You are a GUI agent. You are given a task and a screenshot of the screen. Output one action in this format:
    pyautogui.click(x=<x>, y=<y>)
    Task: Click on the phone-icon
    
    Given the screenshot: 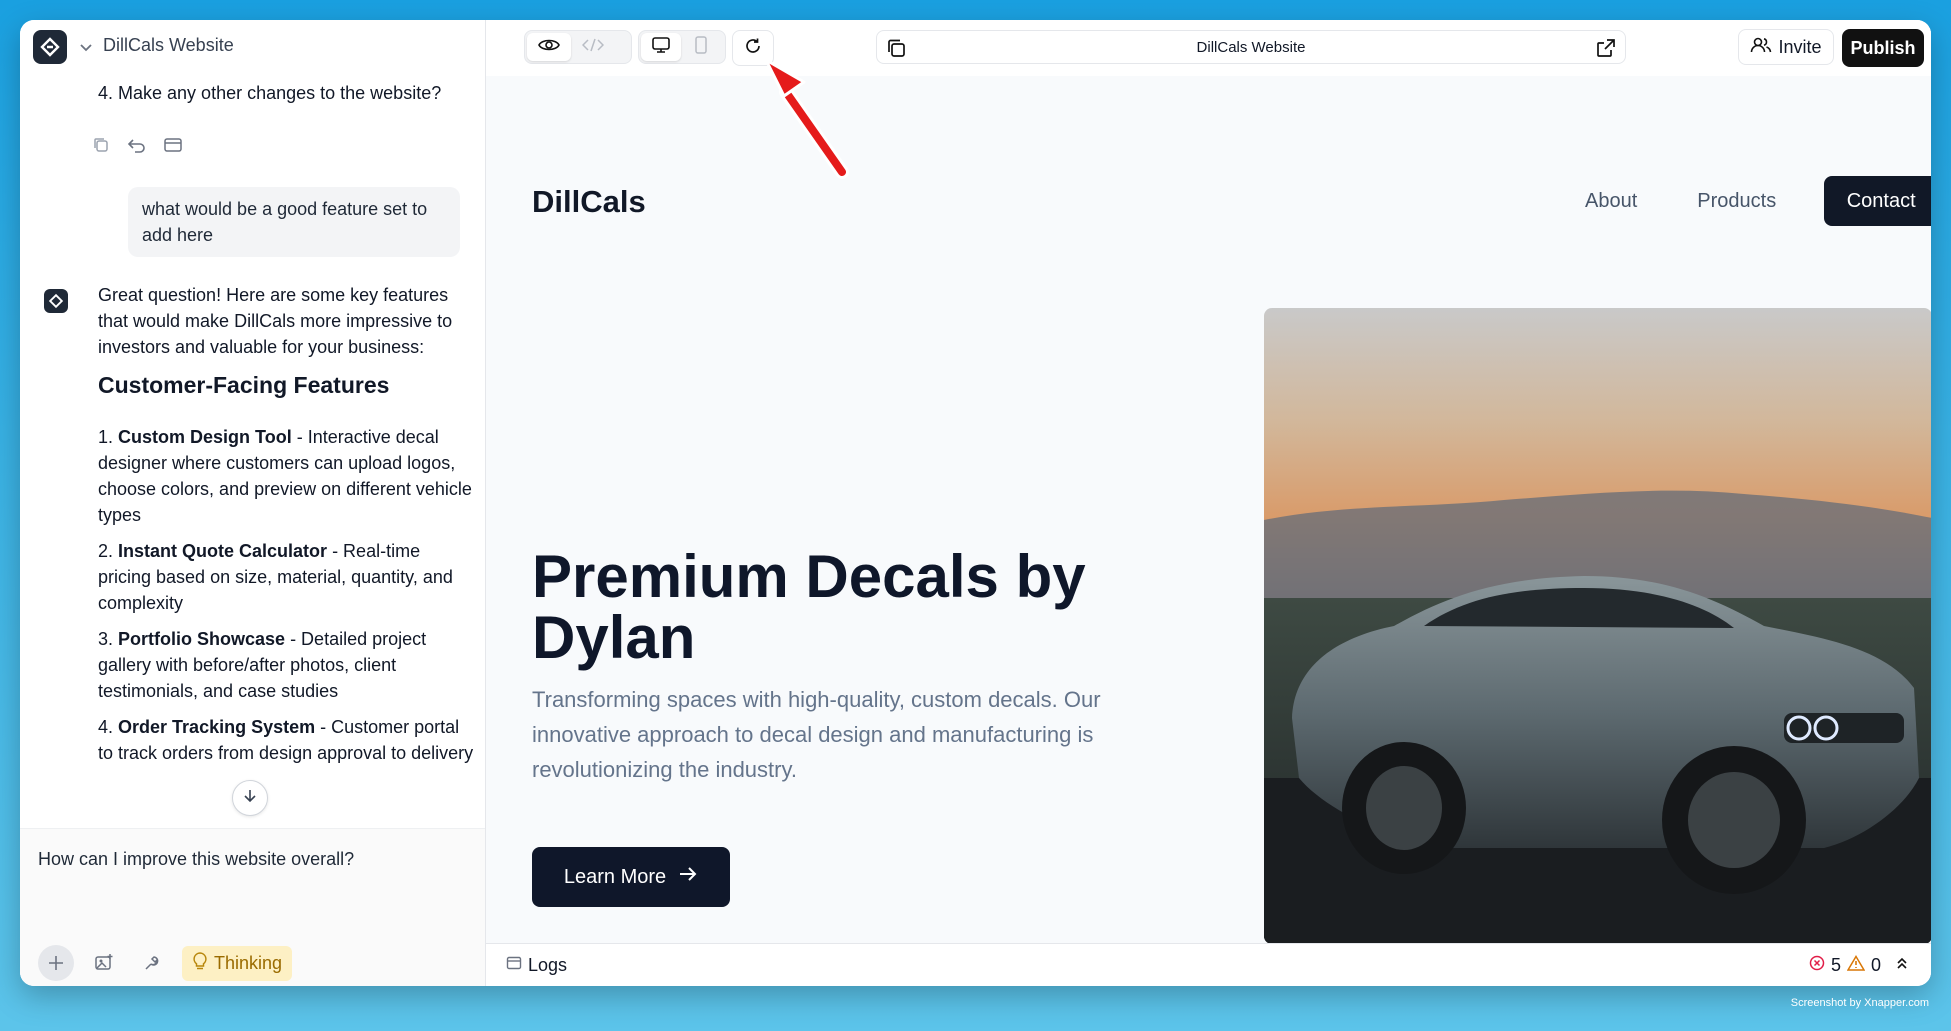 What is the action you would take?
    pyautogui.click(x=701, y=47)
    